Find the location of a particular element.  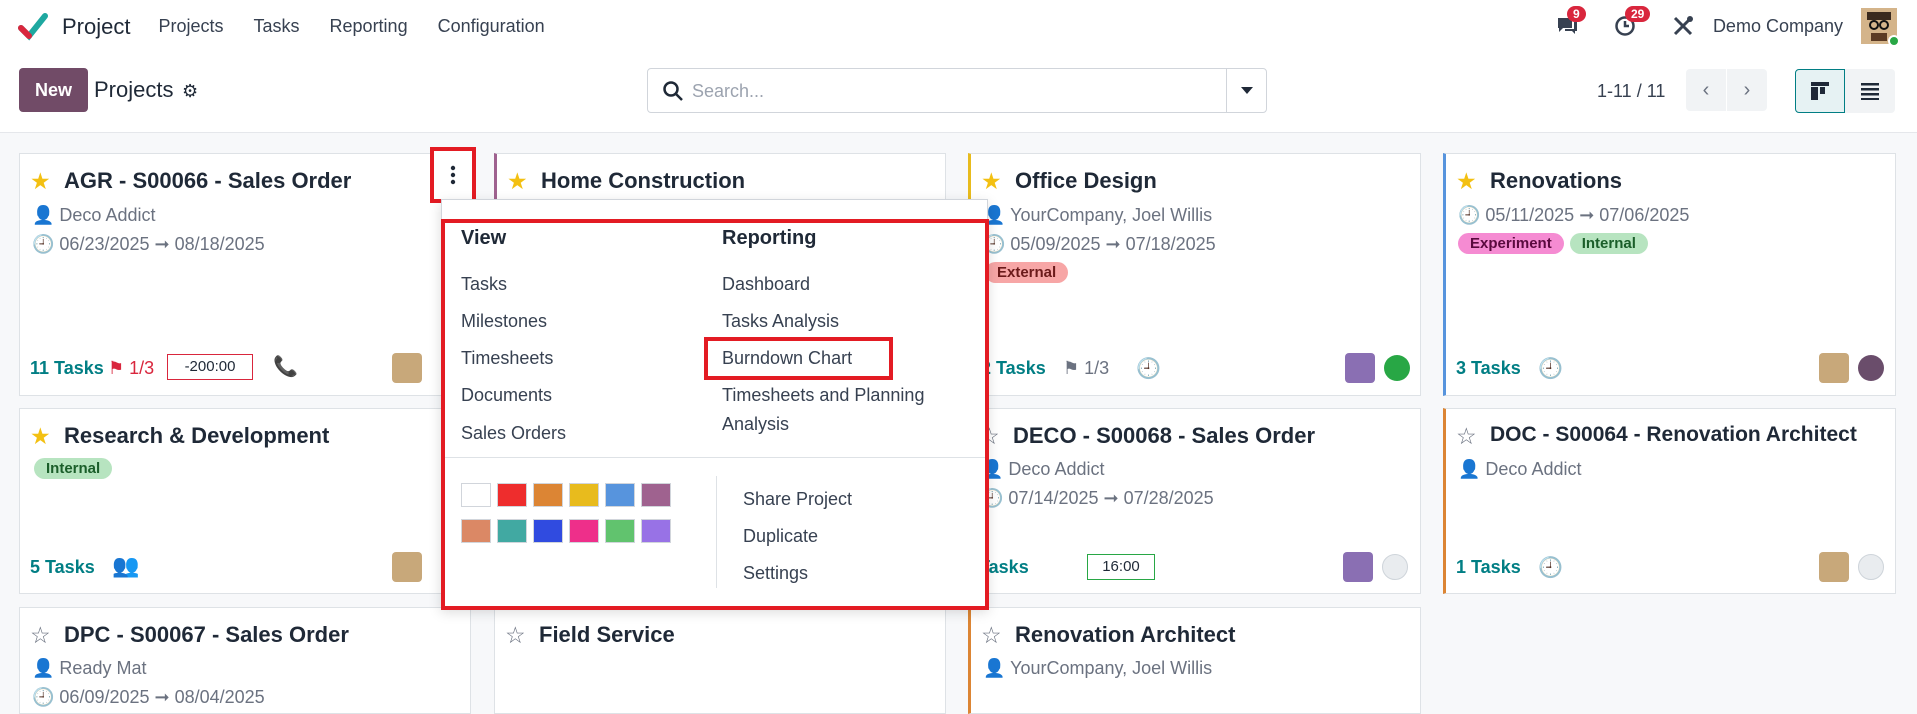

pager-next: › is located at coordinates (1747, 90).